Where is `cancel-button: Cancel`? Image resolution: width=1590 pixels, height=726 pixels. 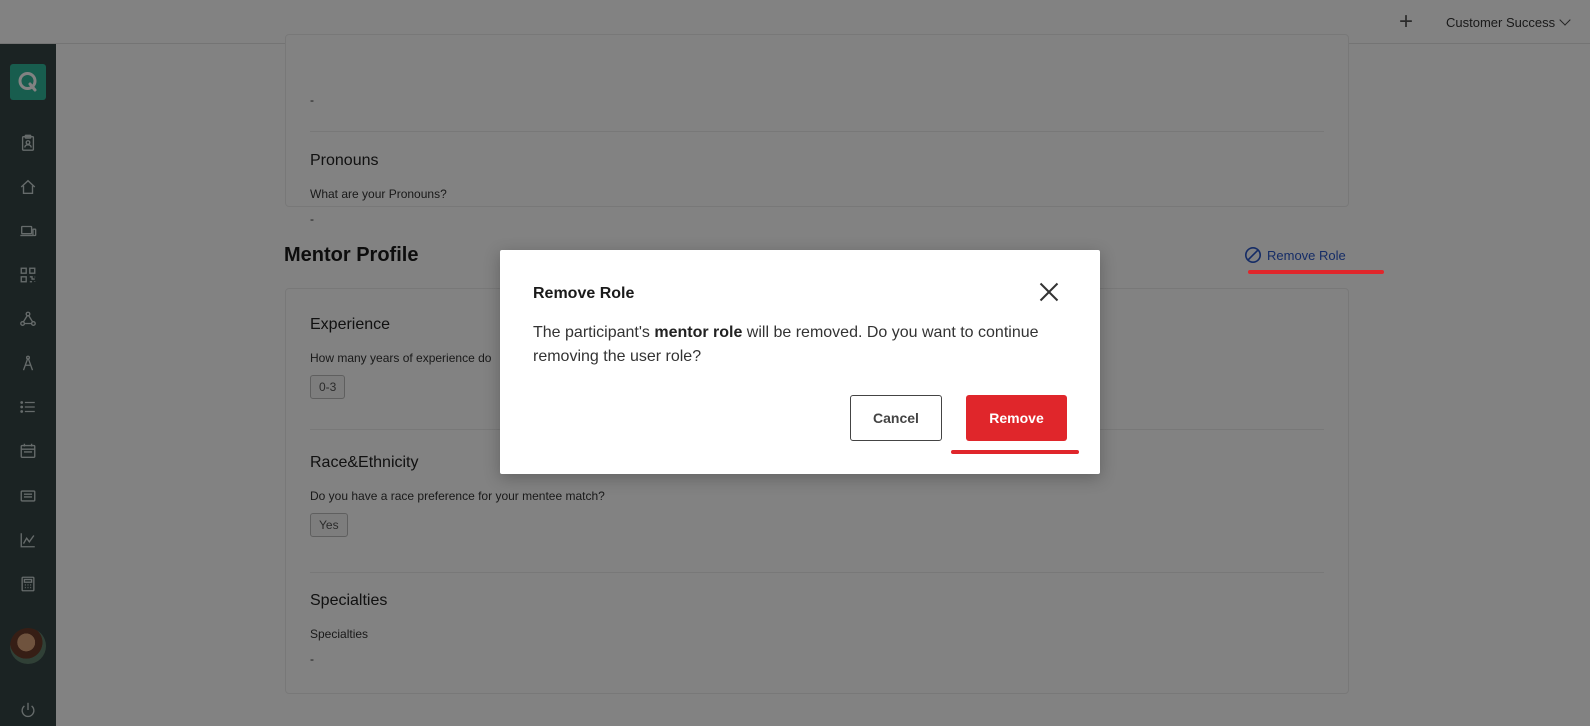
cancel-button: Cancel is located at coordinates (896, 418).